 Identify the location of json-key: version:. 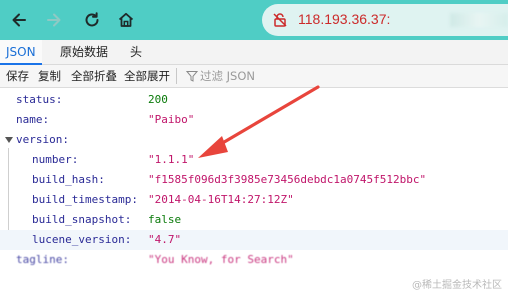
(42, 139).